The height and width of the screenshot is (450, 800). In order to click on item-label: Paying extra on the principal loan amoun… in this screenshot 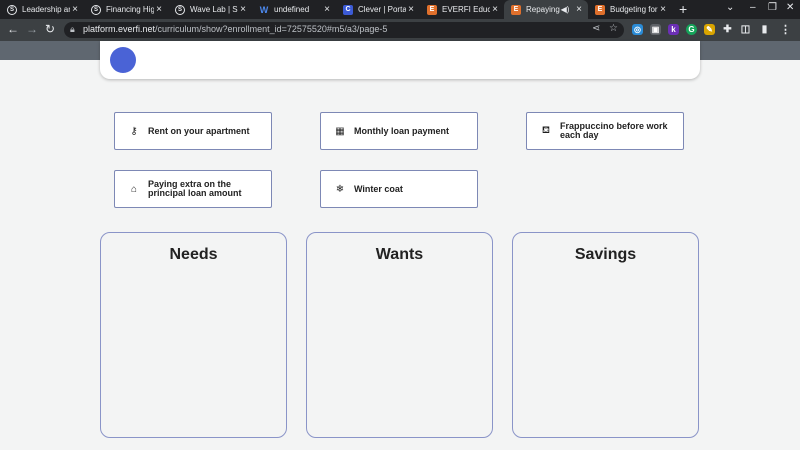, I will do `click(195, 188)`.